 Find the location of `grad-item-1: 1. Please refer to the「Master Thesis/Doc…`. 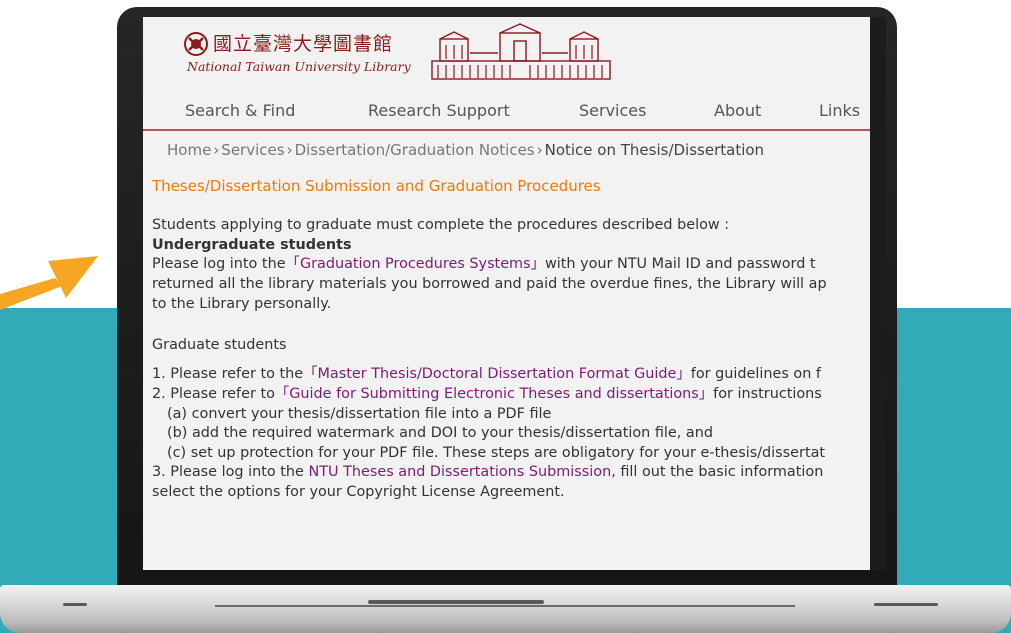

grad-item-1: 1. Please refer to the「Master Thesis/Doc… is located at coordinates (511, 375).